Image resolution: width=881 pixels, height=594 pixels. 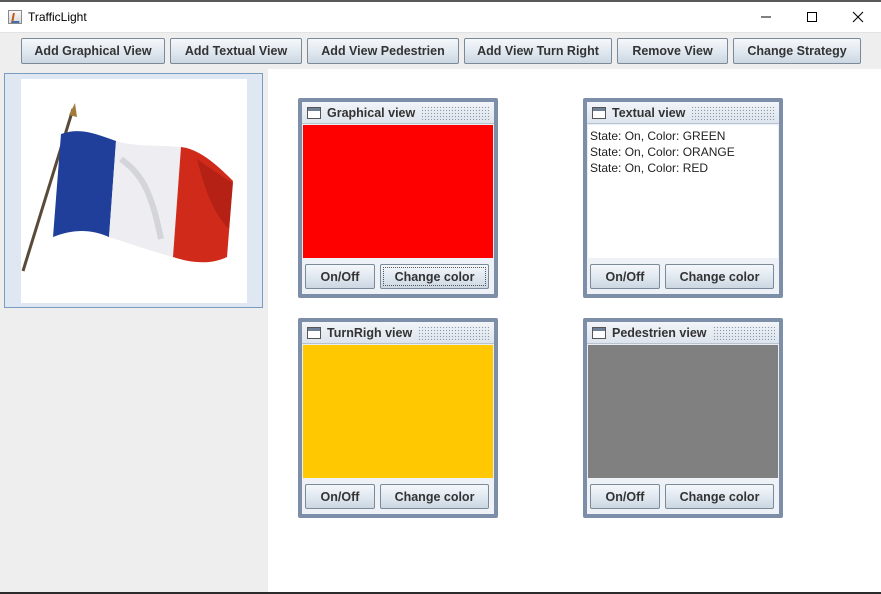 I want to click on add-textual-view-button: Add Textual View, so click(x=236, y=51).